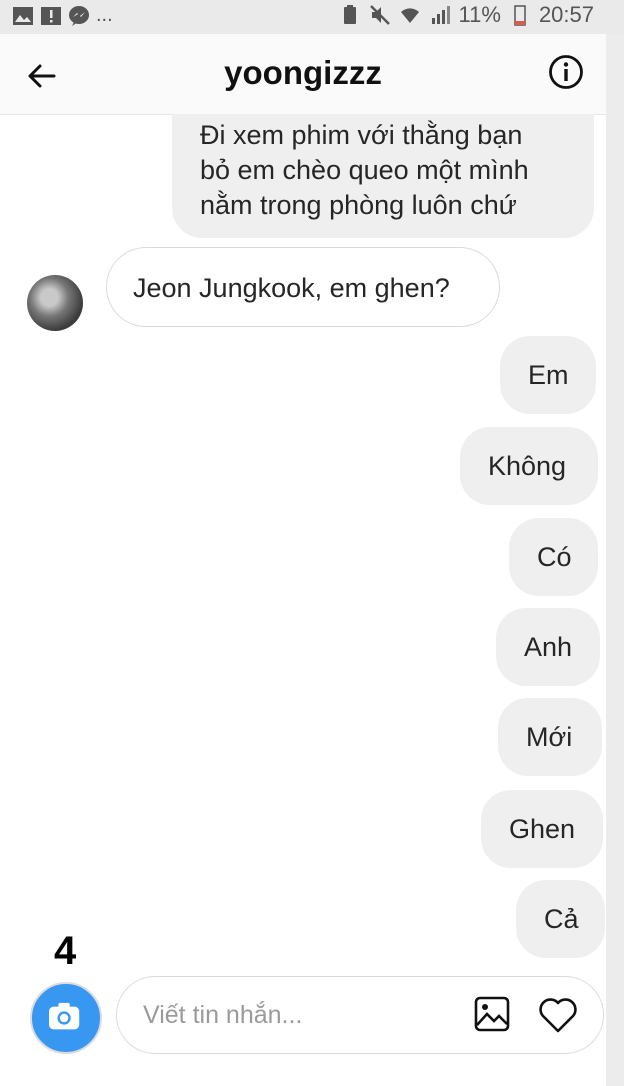 The height and width of the screenshot is (1086, 624). What do you see at coordinates (312, 17) in the screenshot?
I see `status-bar: ... 11% 20:57` at bounding box center [312, 17].